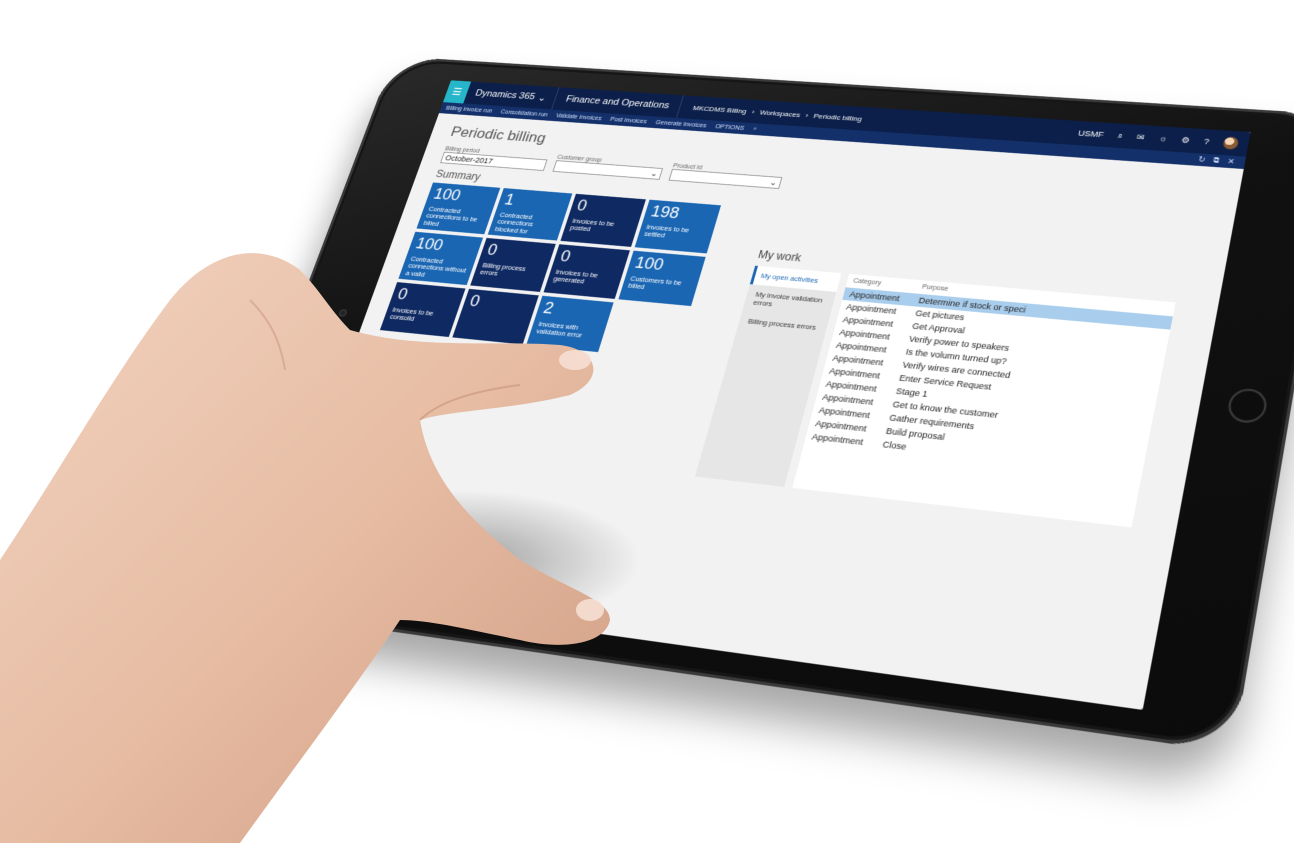 This screenshot has width=1294, height=843. I want to click on popout-icon: ⧉, so click(1216, 160).